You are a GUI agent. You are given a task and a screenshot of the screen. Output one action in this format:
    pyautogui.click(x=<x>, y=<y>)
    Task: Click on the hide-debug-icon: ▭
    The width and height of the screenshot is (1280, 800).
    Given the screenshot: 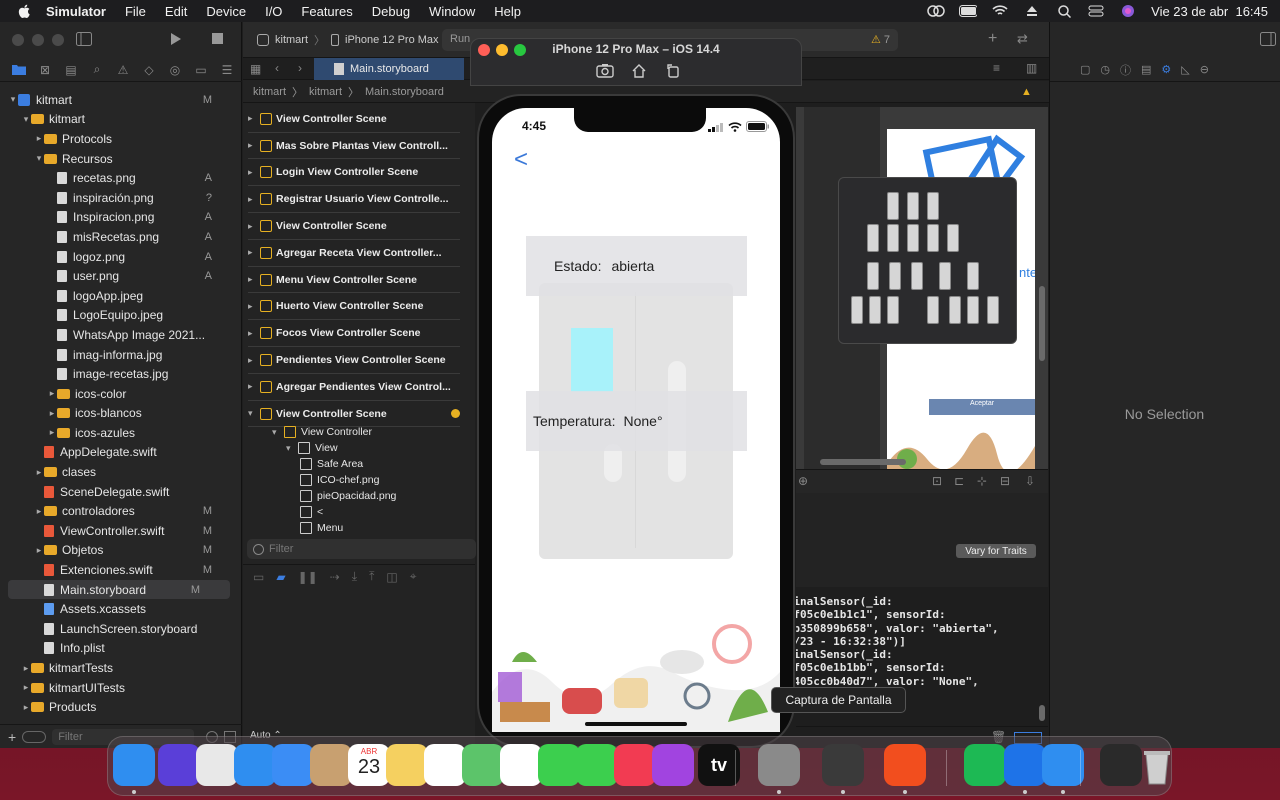 What is the action you would take?
    pyautogui.click(x=258, y=577)
    